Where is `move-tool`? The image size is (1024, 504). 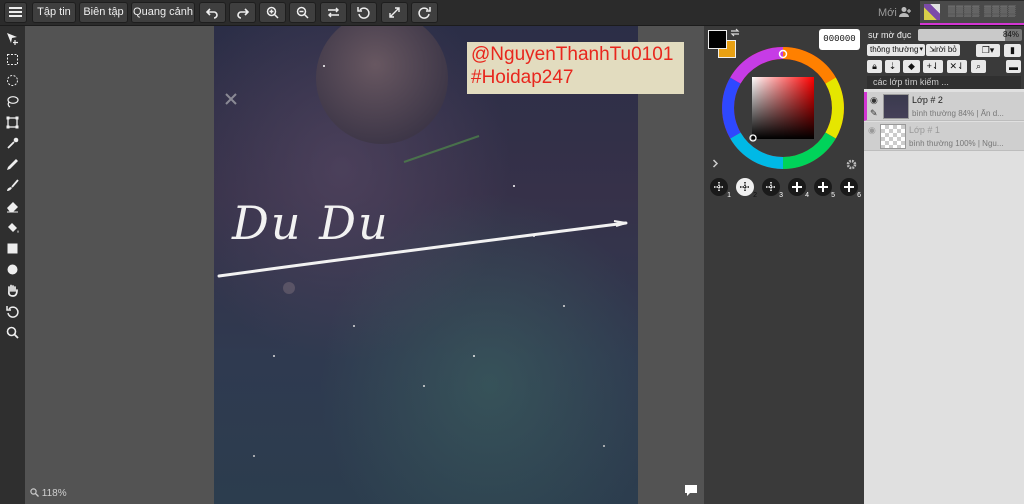 move-tool is located at coordinates (12, 38).